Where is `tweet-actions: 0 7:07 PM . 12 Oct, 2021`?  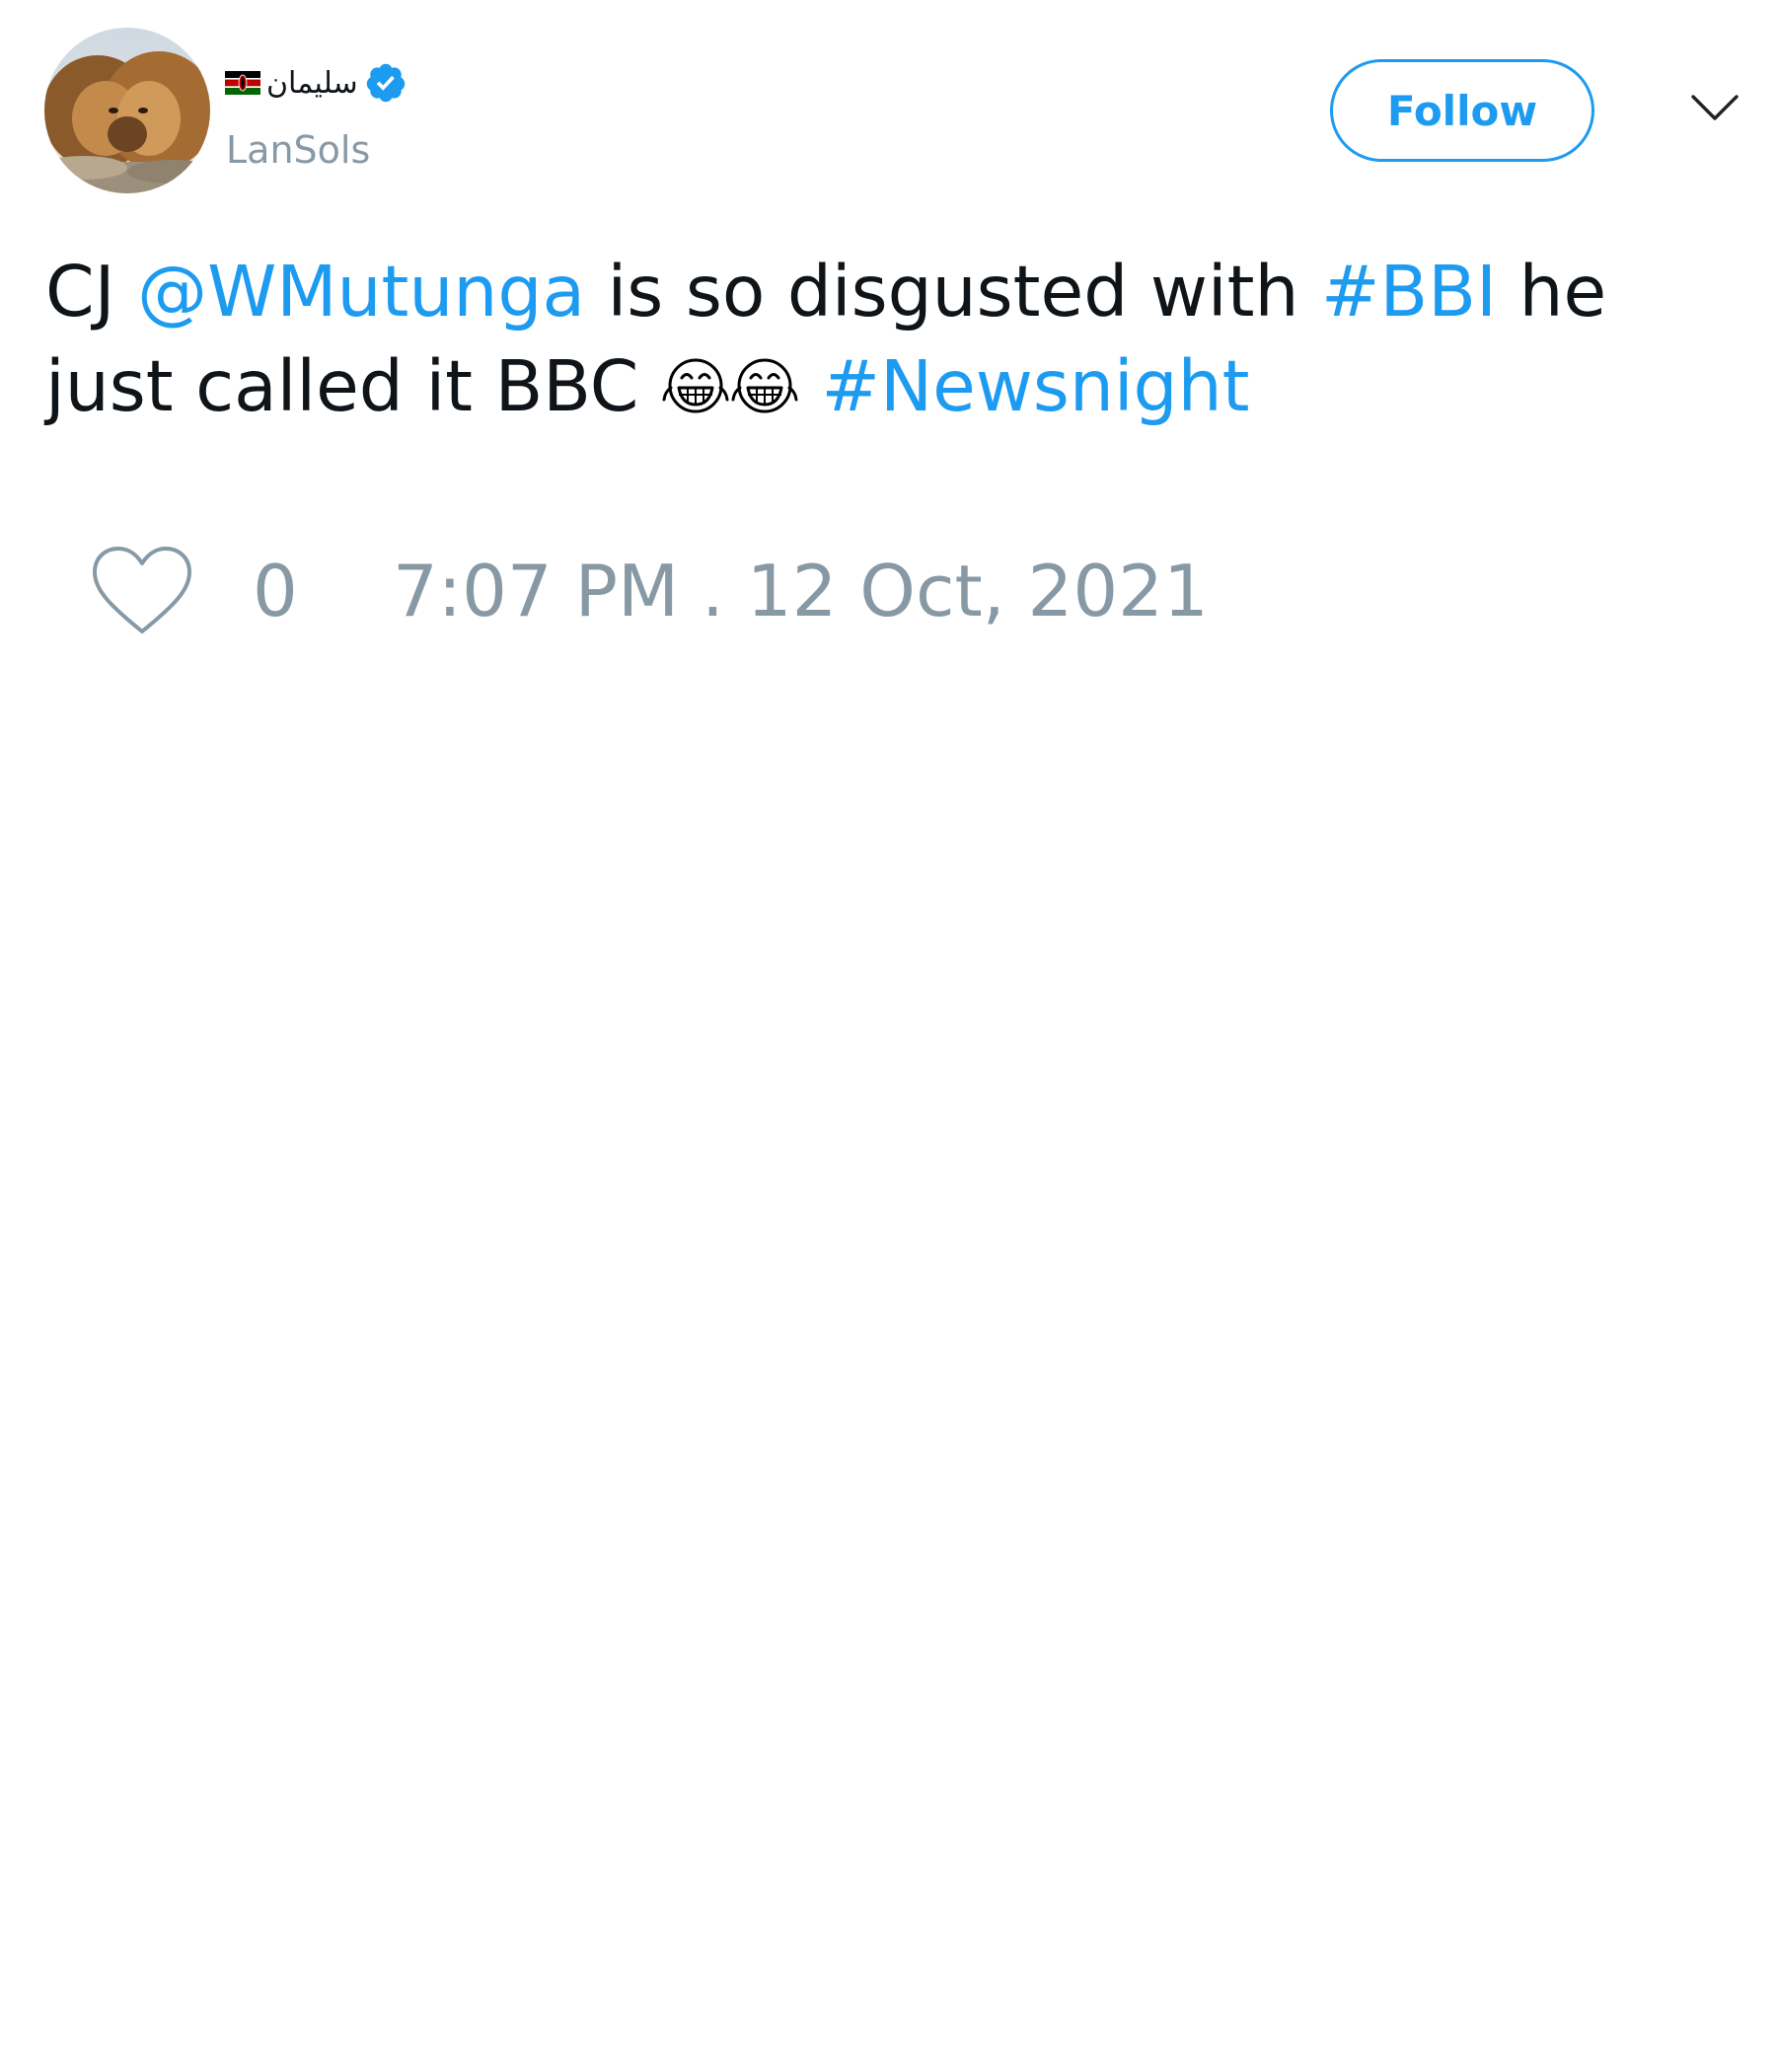 tweet-actions: 0 7:07 PM . 12 Oct, 2021 is located at coordinates (732, 590).